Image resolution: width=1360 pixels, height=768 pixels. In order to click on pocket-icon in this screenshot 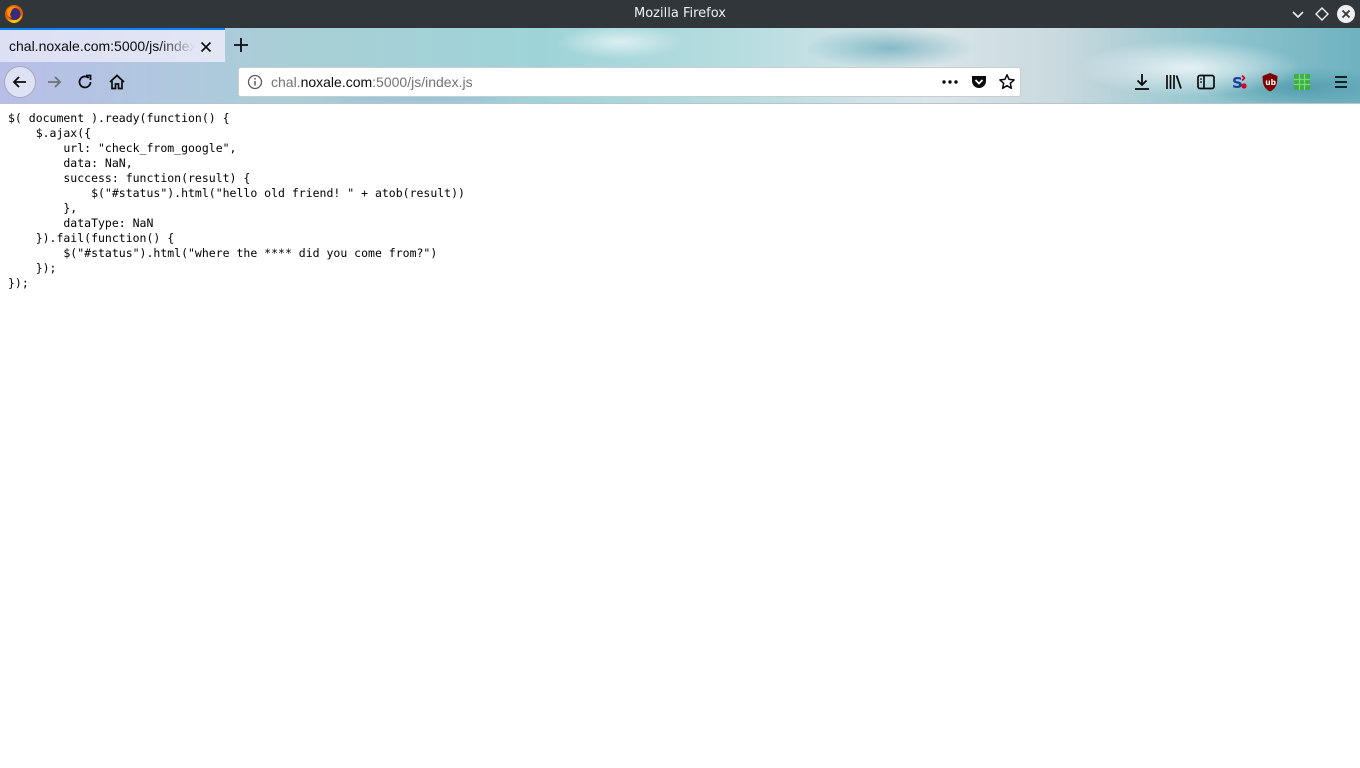, I will do `click(979, 82)`.